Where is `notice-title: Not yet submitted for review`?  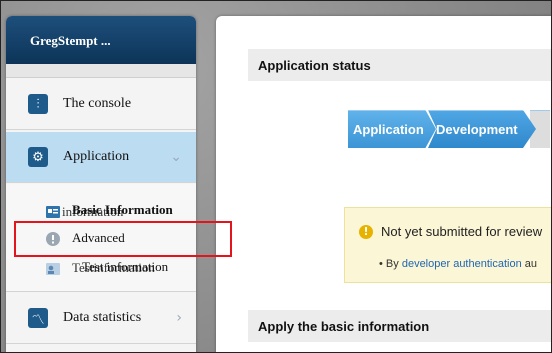 notice-title: Not yet submitted for review is located at coordinates (462, 231).